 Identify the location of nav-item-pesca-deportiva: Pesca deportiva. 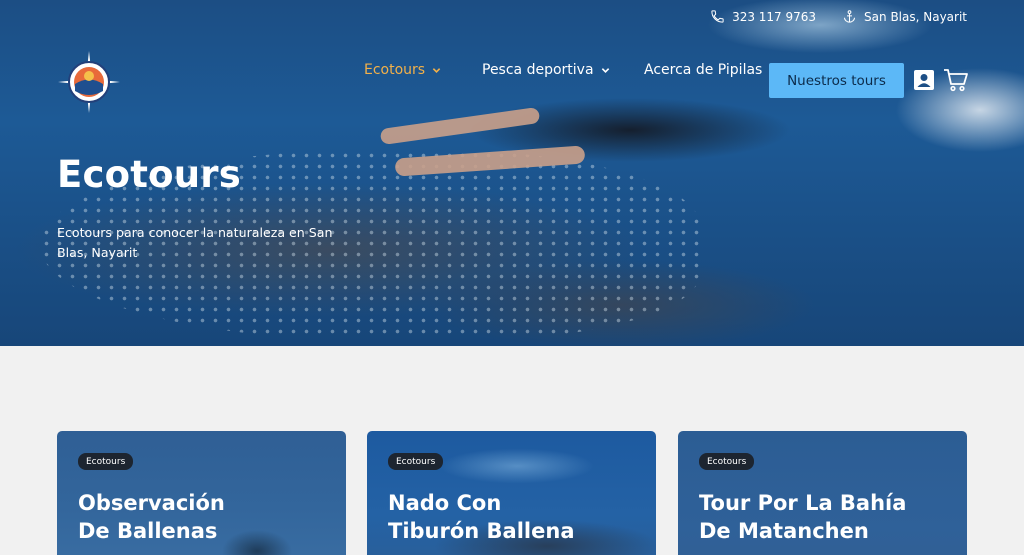
(546, 70).